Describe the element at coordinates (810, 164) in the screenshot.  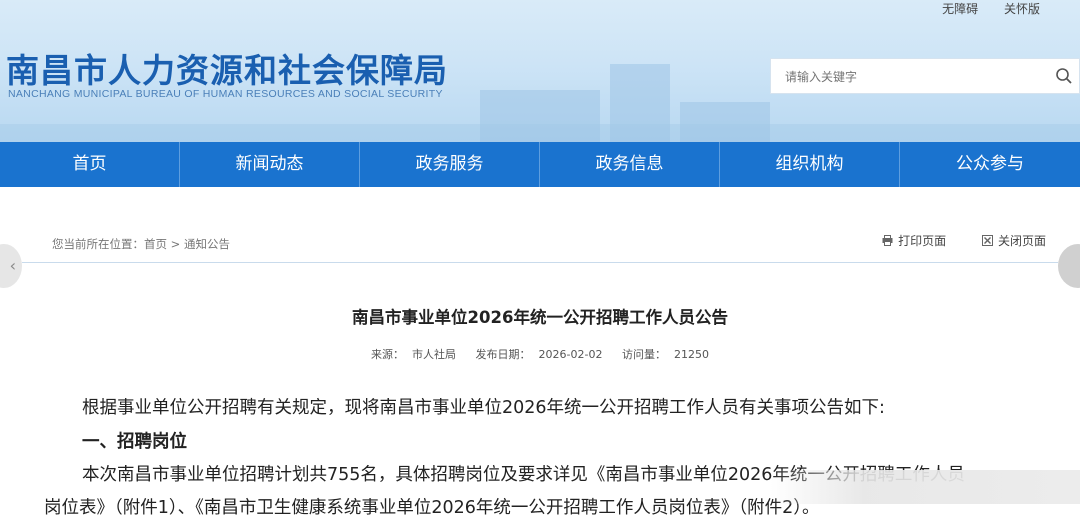
I see `nav-item-organization: 组织机构` at that location.